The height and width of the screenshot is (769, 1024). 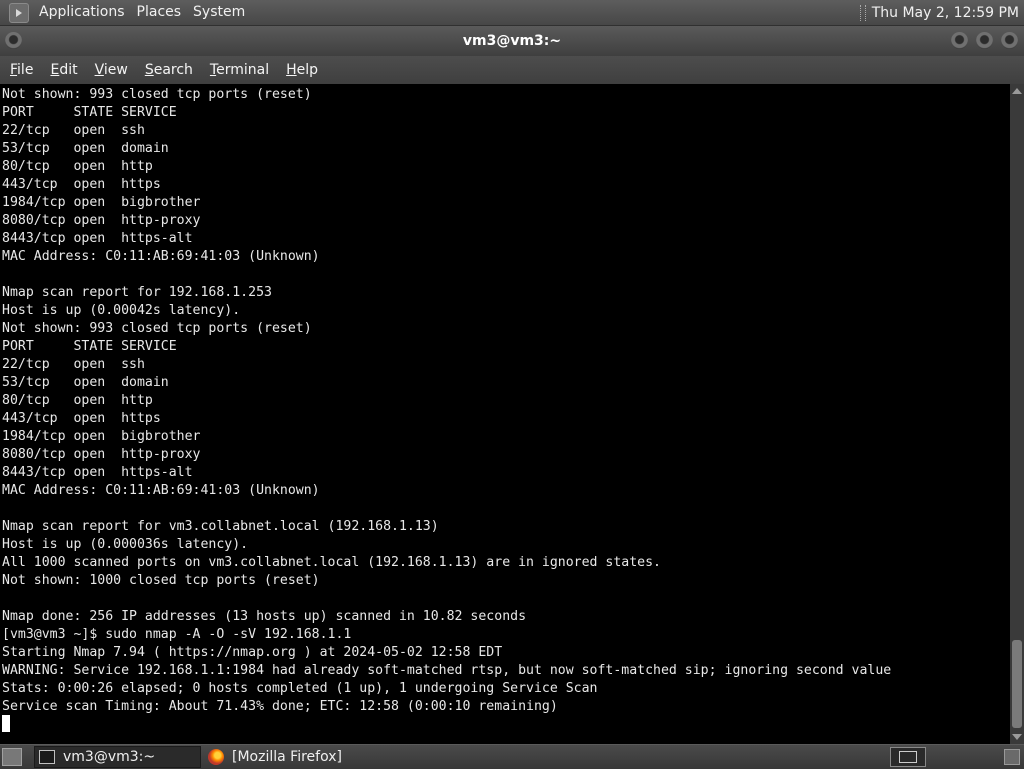 What do you see at coordinates (243, 70) in the screenshot?
I see `menu-terminal-label: erminal` at bounding box center [243, 70].